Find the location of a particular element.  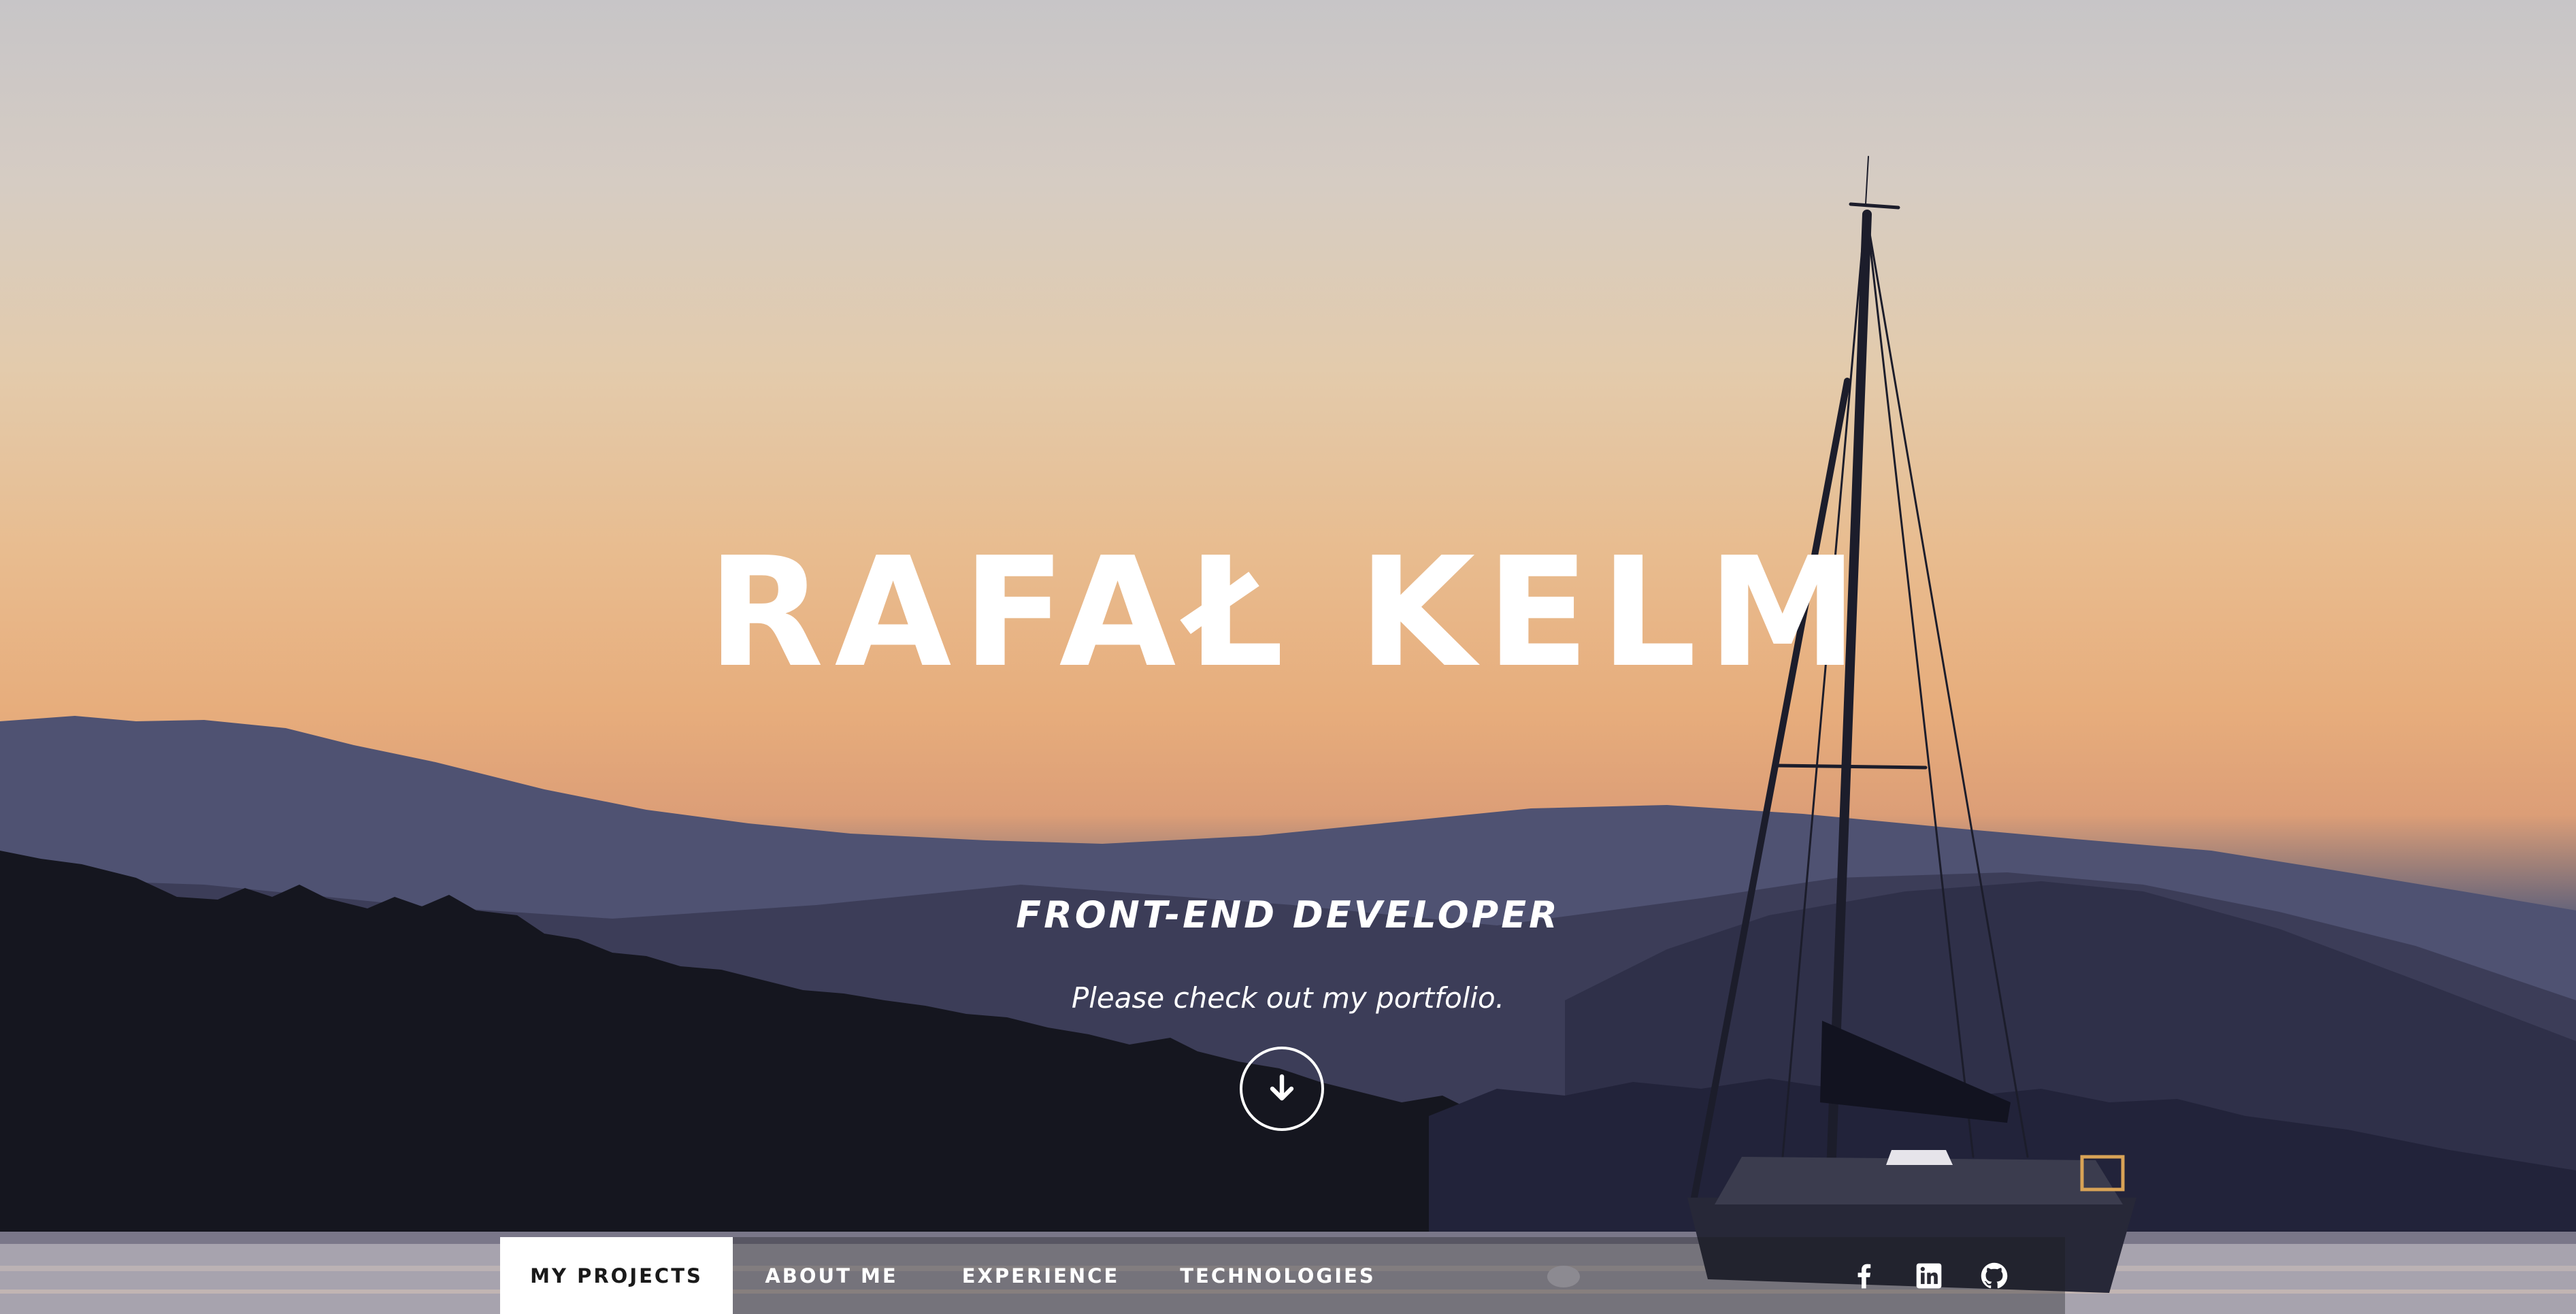

linkedin-icon is located at coordinates (1929, 1275).